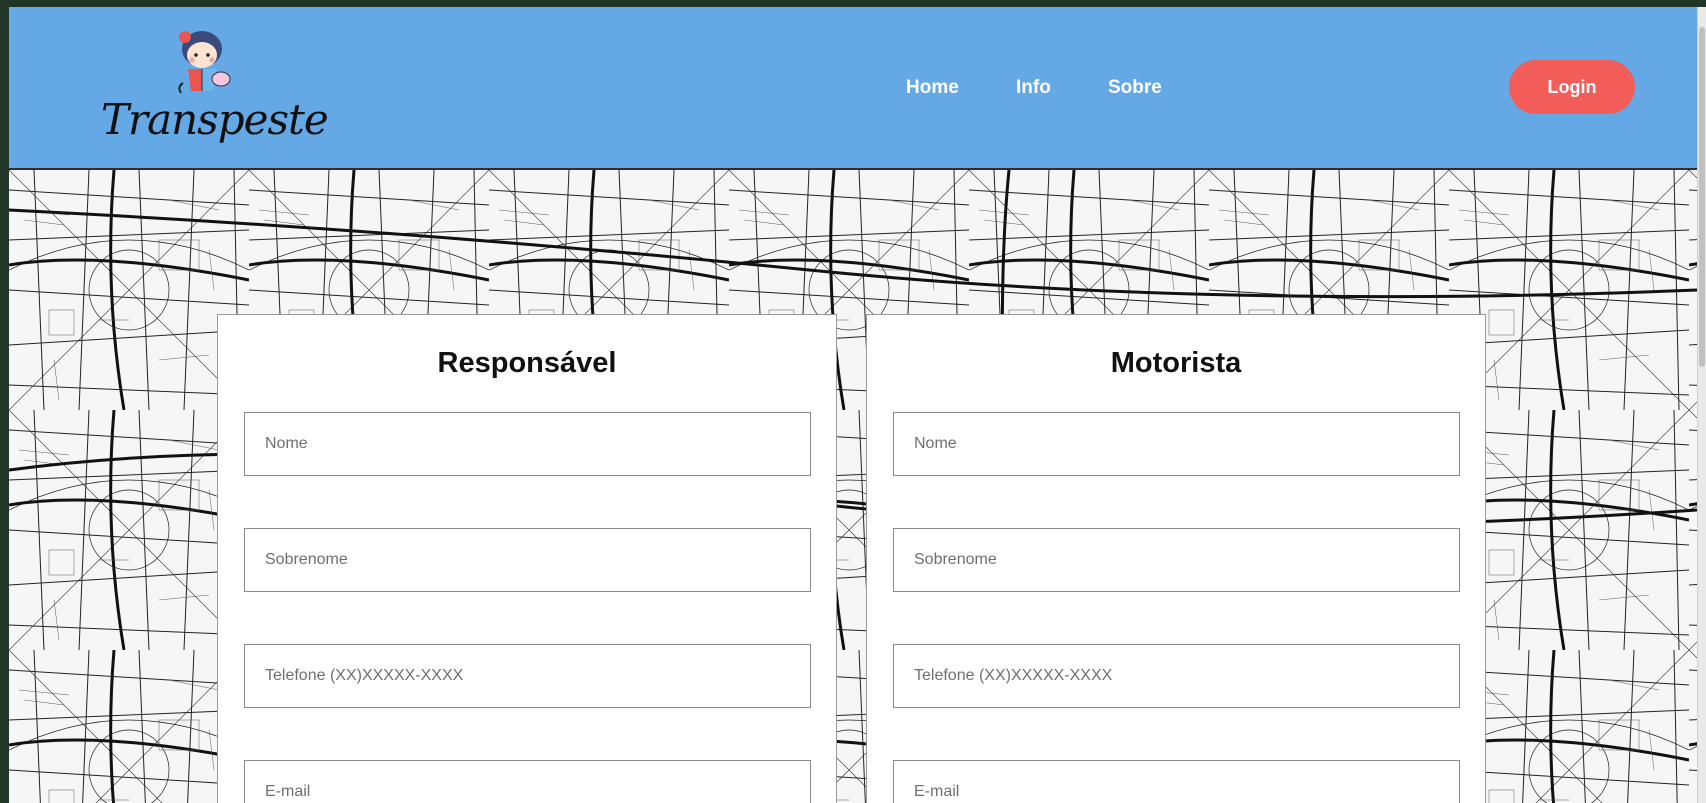  Describe the element at coordinates (215, 119) in the screenshot. I see `brand-name: Transpeste` at that location.